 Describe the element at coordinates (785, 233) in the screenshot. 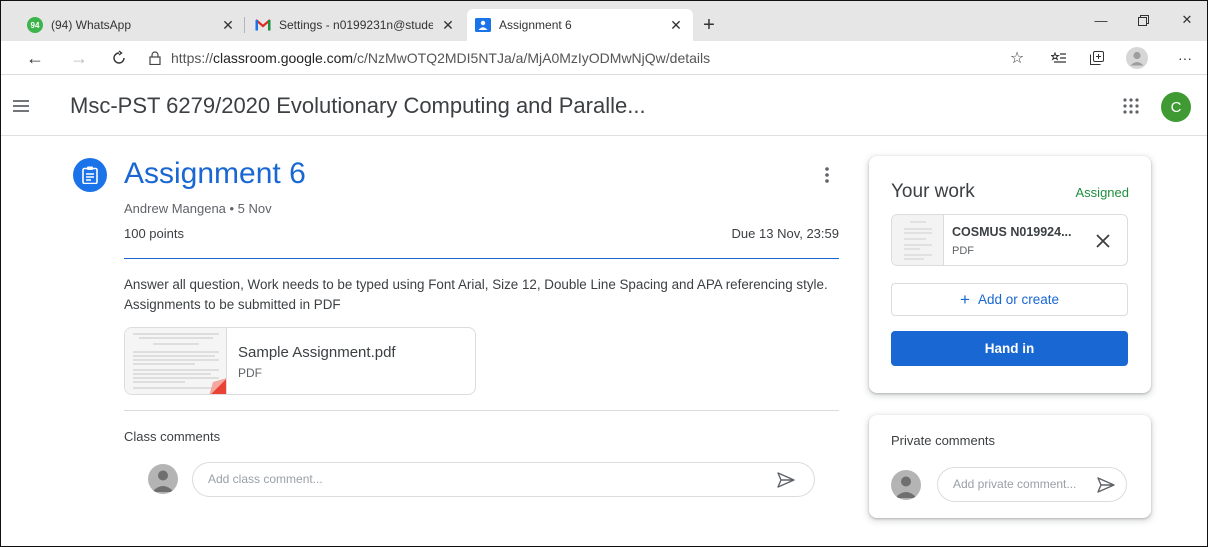

I see `assignment-due: Due 13 Nov, 23:59` at that location.